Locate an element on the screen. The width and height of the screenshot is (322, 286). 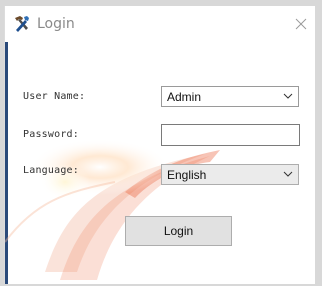
username-value: Admin is located at coordinates (184, 97).